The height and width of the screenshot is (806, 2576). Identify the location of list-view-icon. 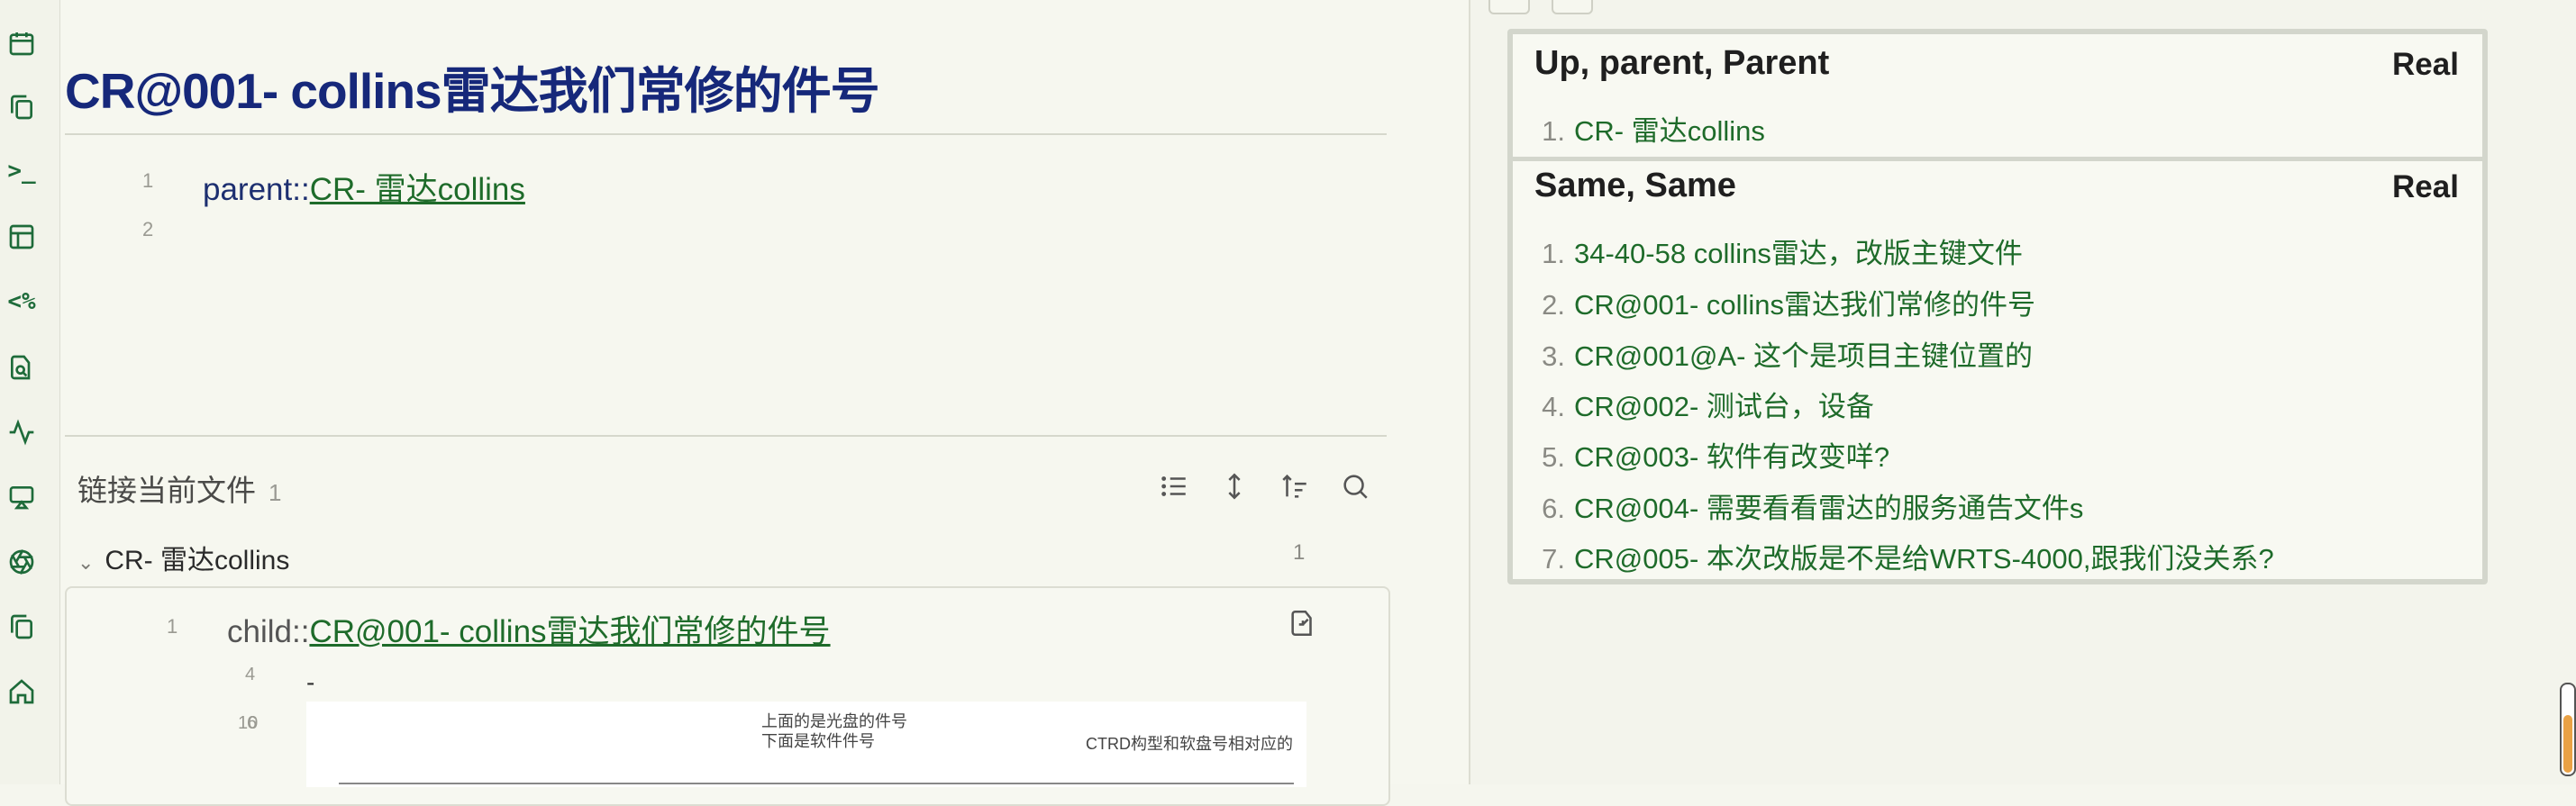
(1174, 486).